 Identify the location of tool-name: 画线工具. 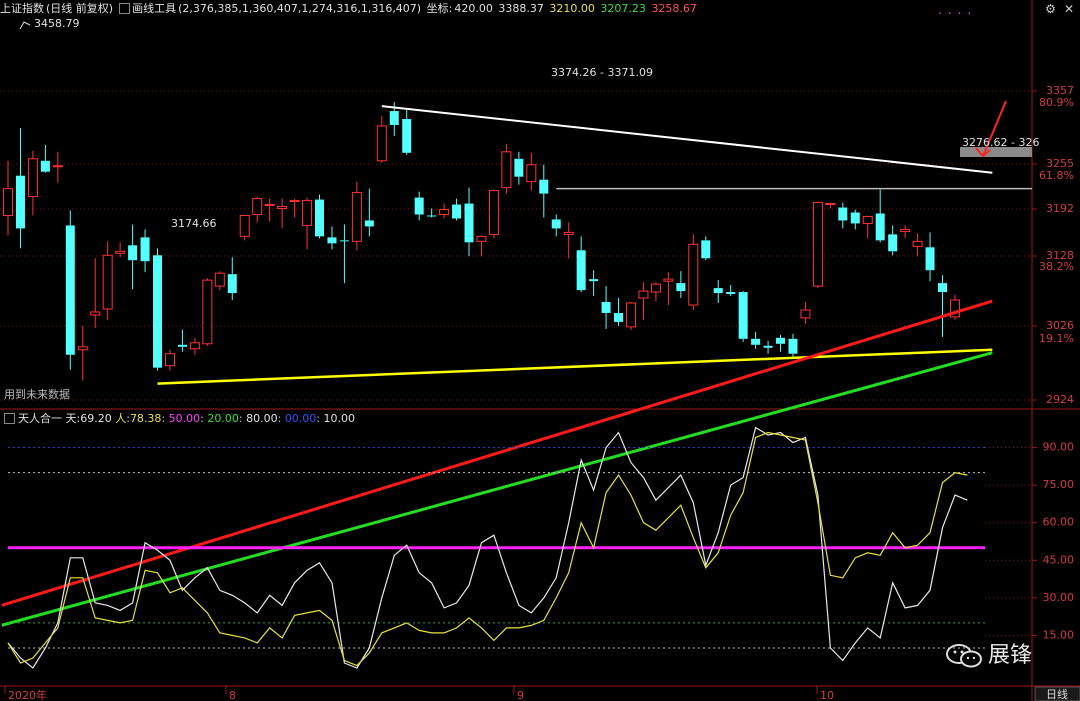
(154, 8).